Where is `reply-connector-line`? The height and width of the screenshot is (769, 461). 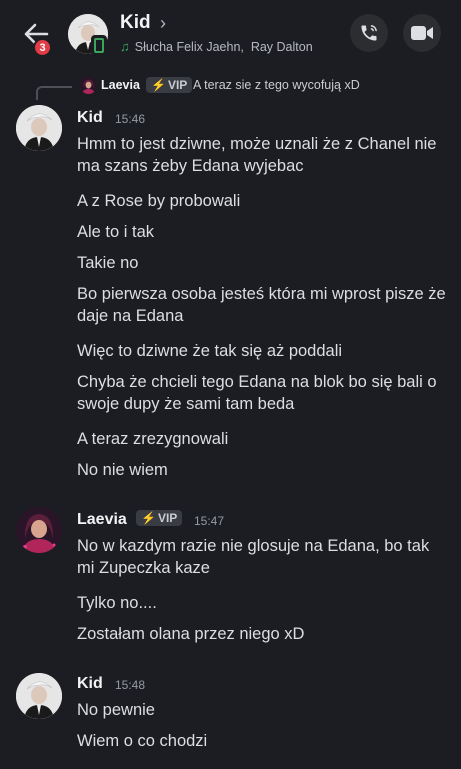 reply-connector-line is located at coordinates (54, 93).